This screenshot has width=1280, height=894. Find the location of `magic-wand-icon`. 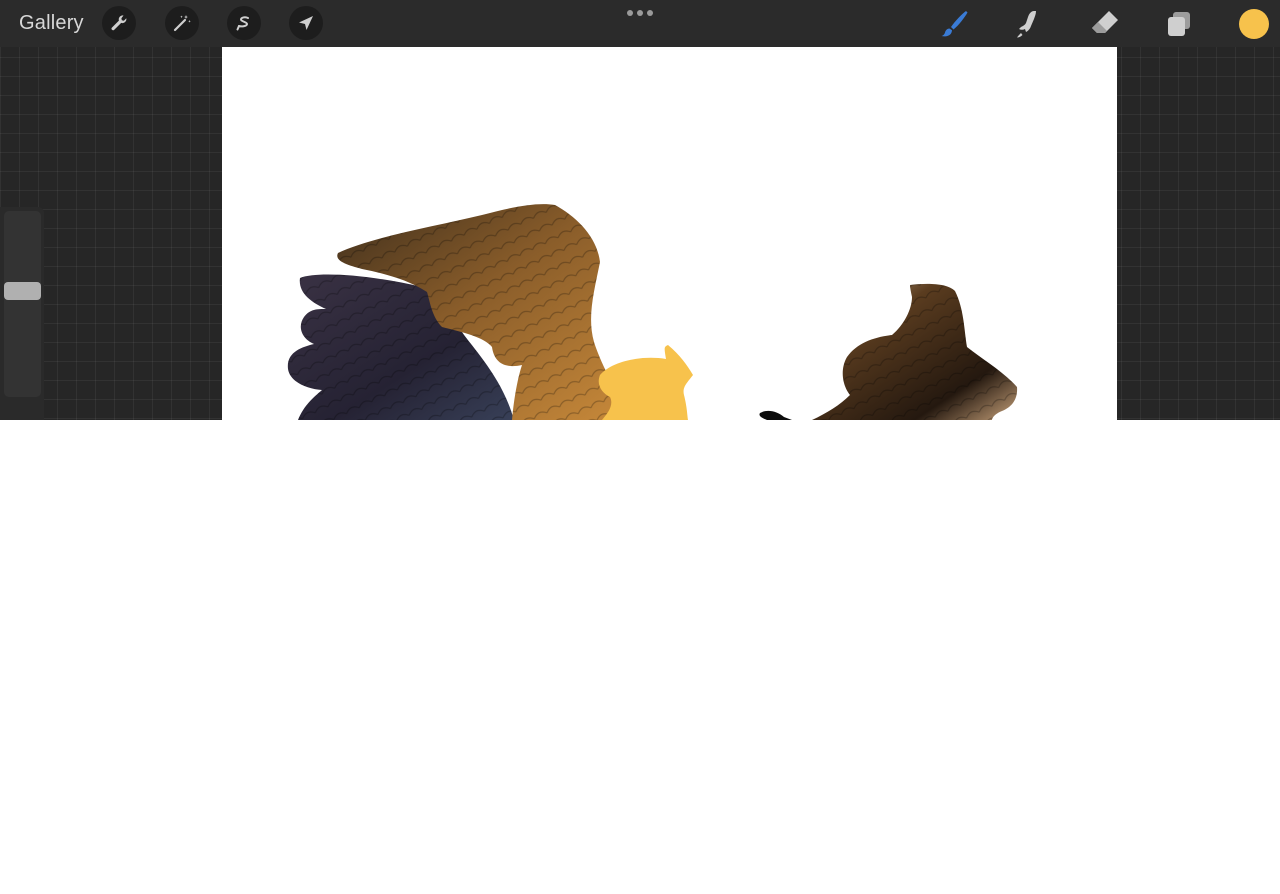

magic-wand-icon is located at coordinates (182, 23).